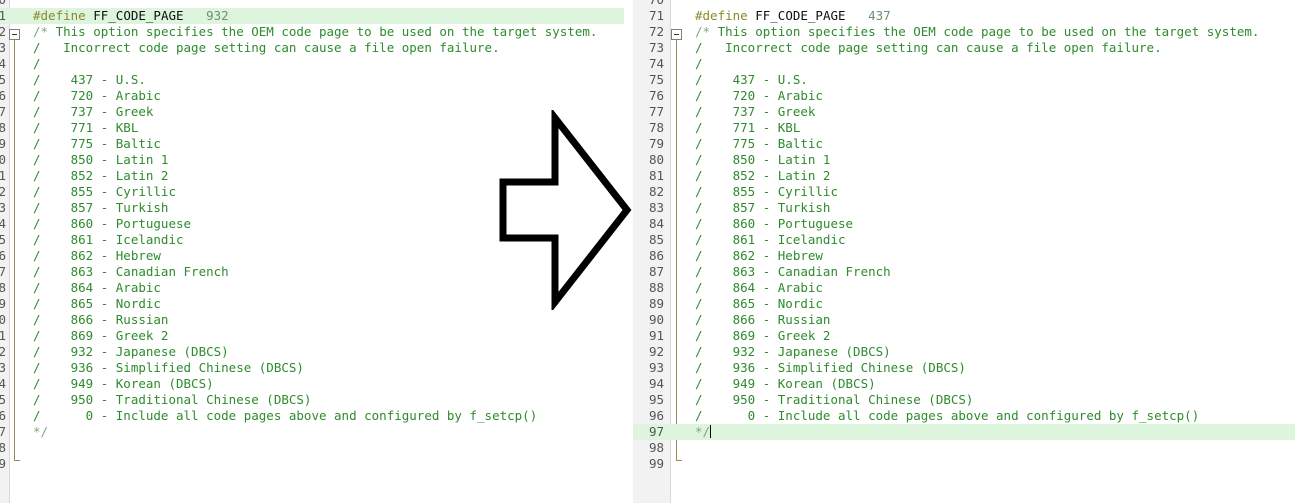  I want to click on line-content: / 932 - Japanese (DBCS), so click(793, 351).